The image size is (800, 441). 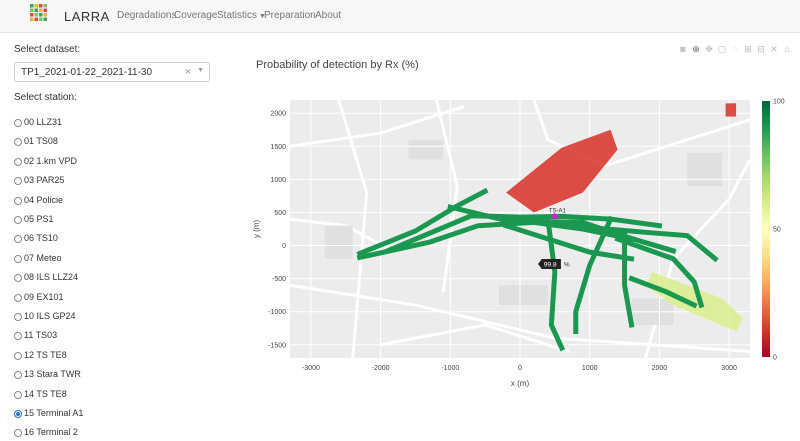 I want to click on y-tick-label: 0, so click(x=284, y=246).